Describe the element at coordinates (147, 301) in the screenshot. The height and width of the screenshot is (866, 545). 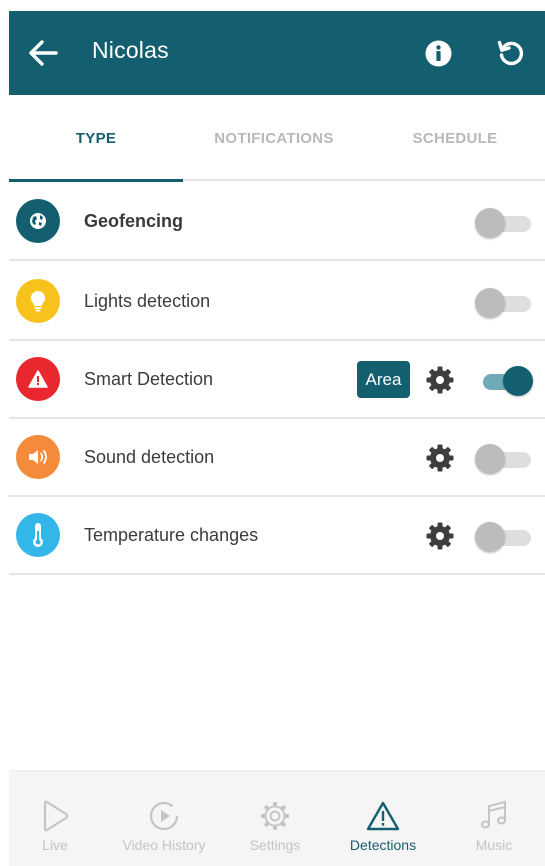
I see `detection-label: Lights detection` at that location.